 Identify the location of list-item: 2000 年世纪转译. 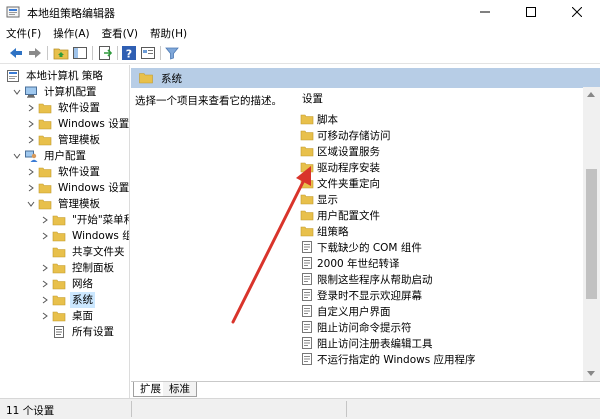
(350, 263).